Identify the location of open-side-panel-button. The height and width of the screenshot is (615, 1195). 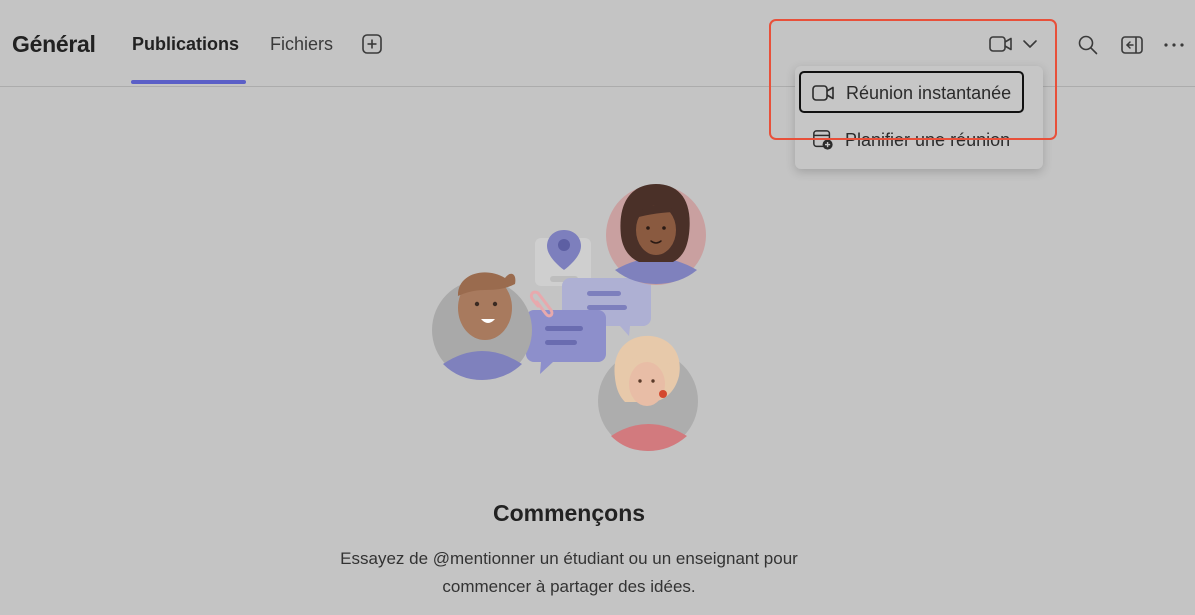
(1132, 45).